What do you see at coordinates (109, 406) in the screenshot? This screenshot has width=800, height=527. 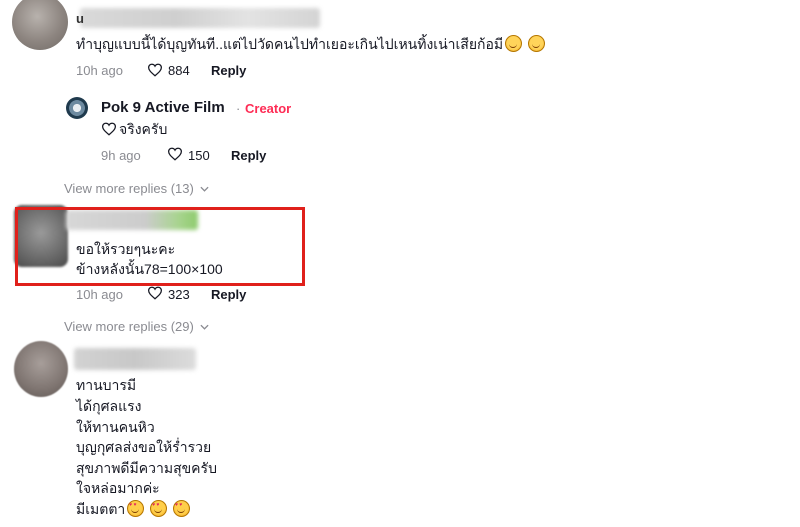 I see `comment-text-line: ได้กุศลแรง` at bounding box center [109, 406].